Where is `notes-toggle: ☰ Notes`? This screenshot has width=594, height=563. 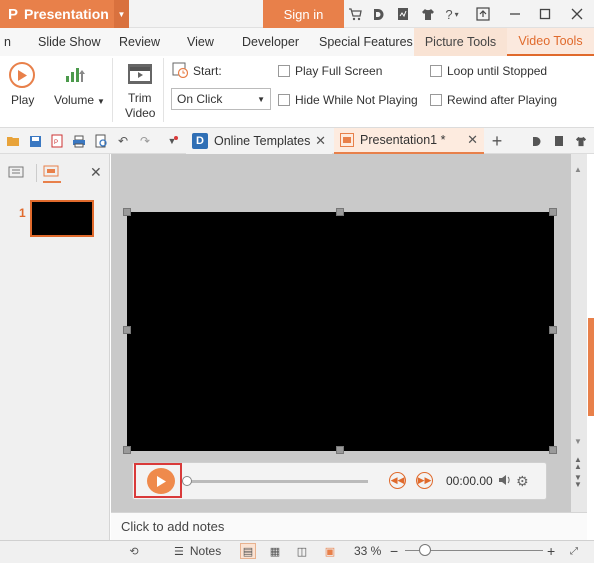 notes-toggle: ☰ Notes is located at coordinates (197, 551).